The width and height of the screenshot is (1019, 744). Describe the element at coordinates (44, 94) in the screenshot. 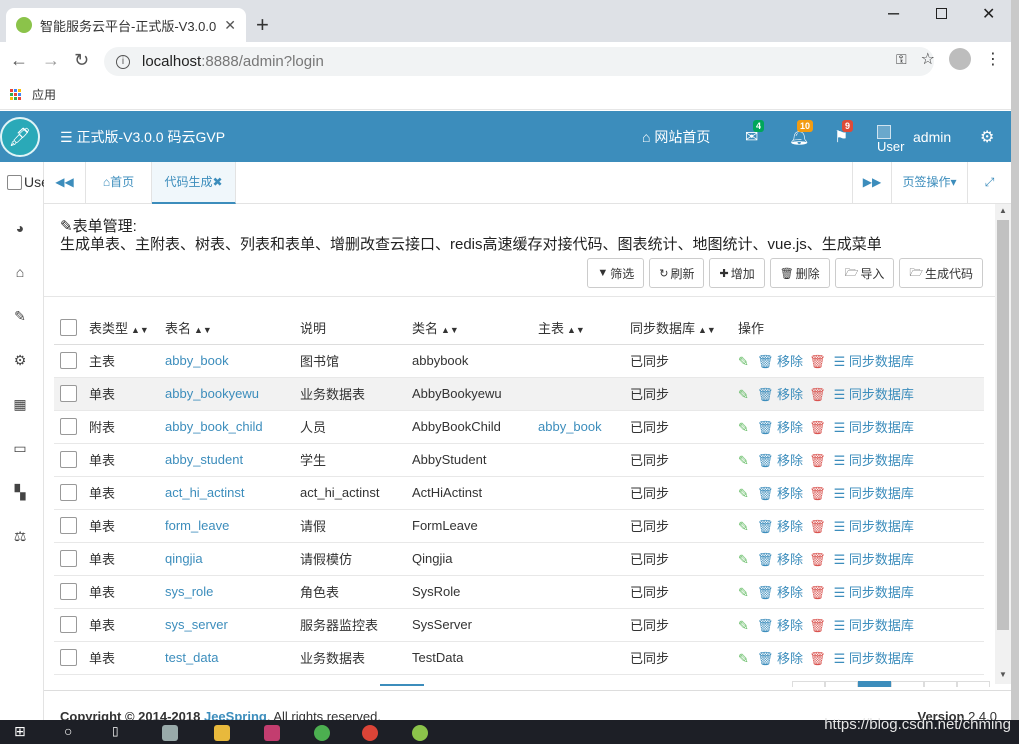

I see `apps-bookmark: 应用` at that location.